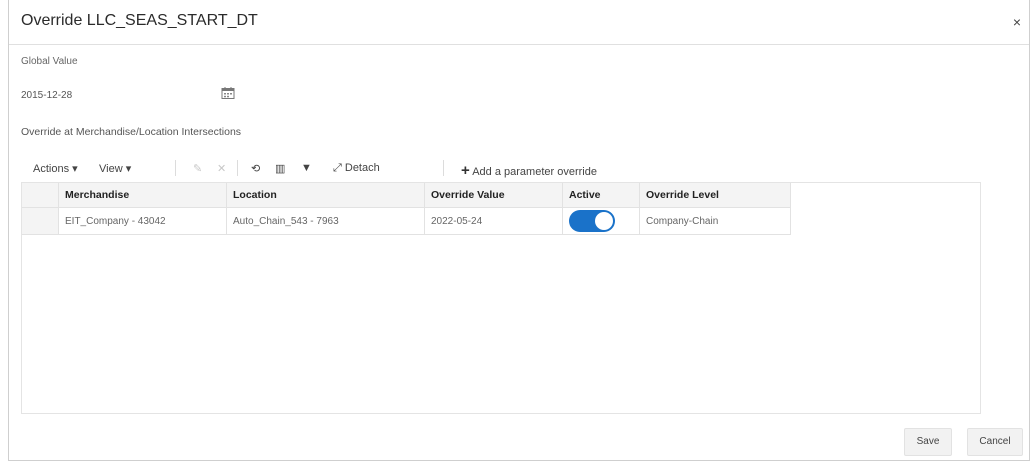 This screenshot has height=463, width=1034. Describe the element at coordinates (131, 95) in the screenshot. I see `global-value-date-field: 2015-12-28` at that location.